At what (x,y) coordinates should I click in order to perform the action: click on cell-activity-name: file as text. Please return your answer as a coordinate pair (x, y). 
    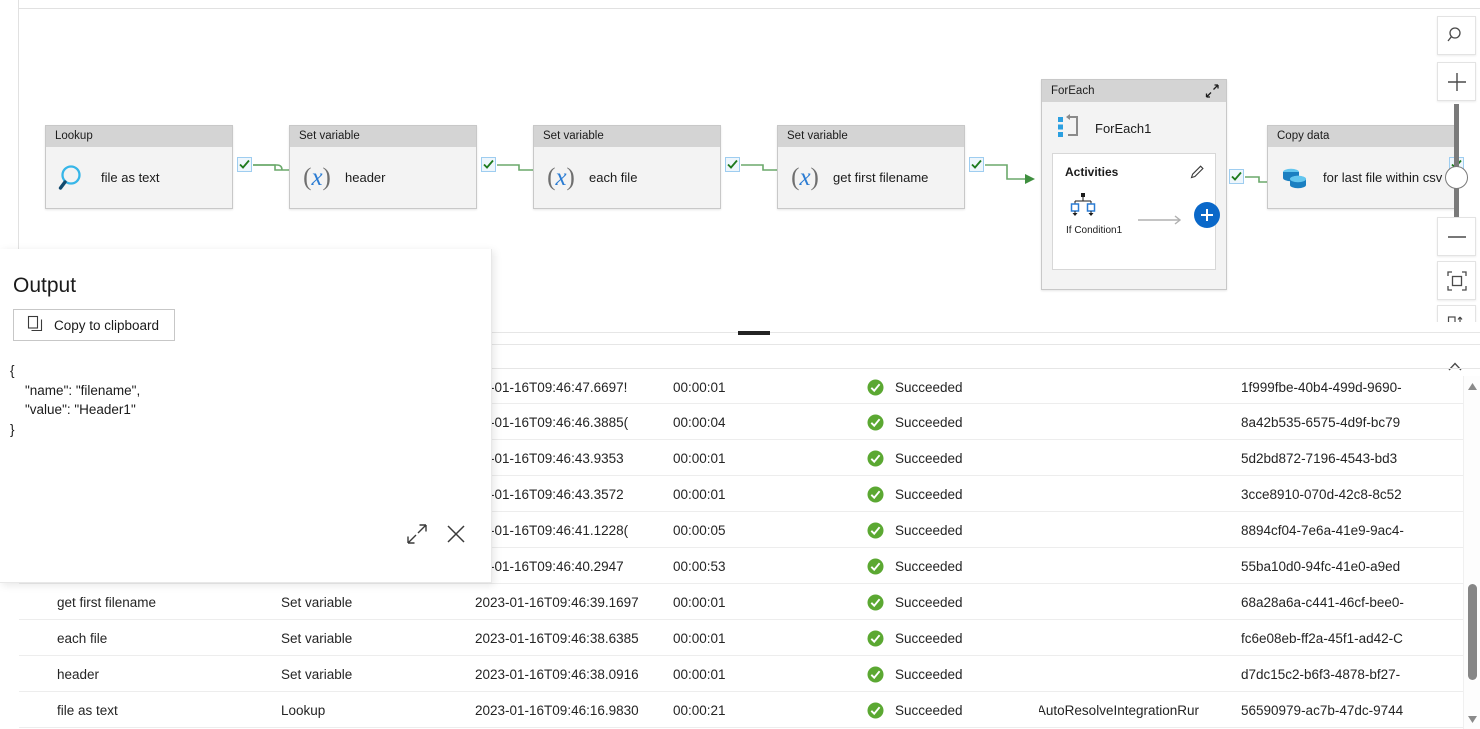
    Looking at the image, I should click on (87, 710).